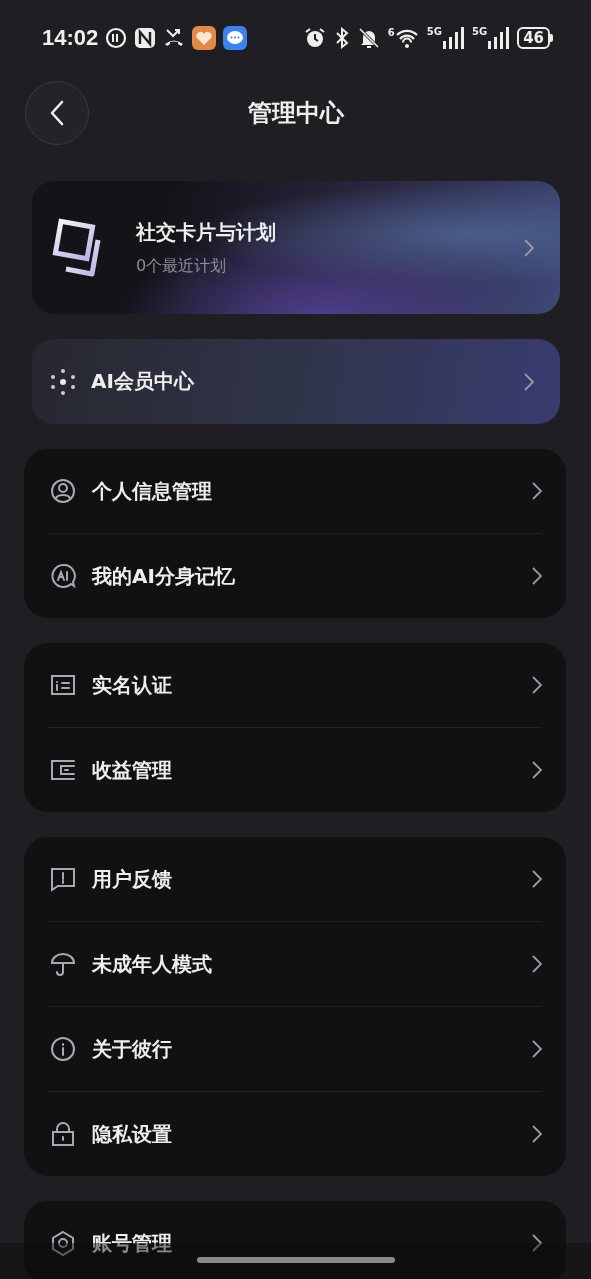 The image size is (591, 1279). What do you see at coordinates (63, 1134) in the screenshot?
I see `lock-icon` at bounding box center [63, 1134].